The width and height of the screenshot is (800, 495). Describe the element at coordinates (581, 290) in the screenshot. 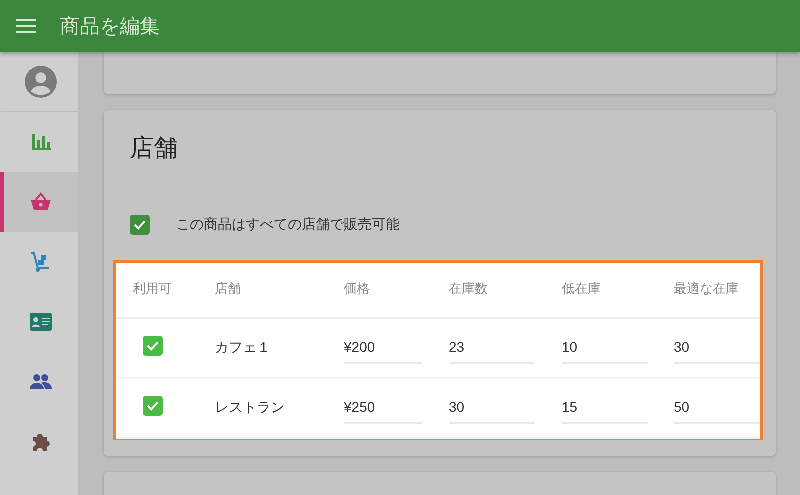

I see `column-header: 低在庫` at that location.